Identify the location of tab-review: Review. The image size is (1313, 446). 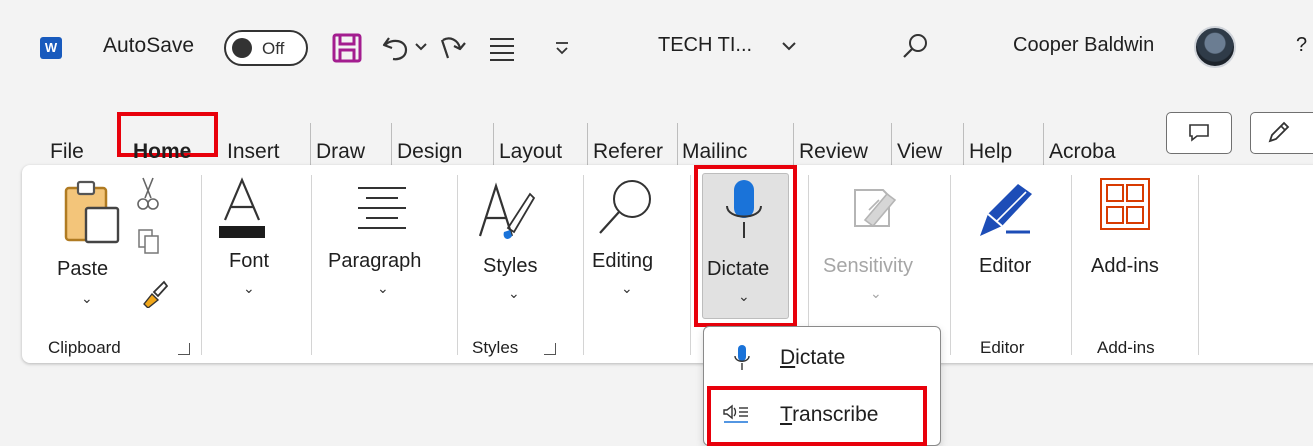
(833, 152).